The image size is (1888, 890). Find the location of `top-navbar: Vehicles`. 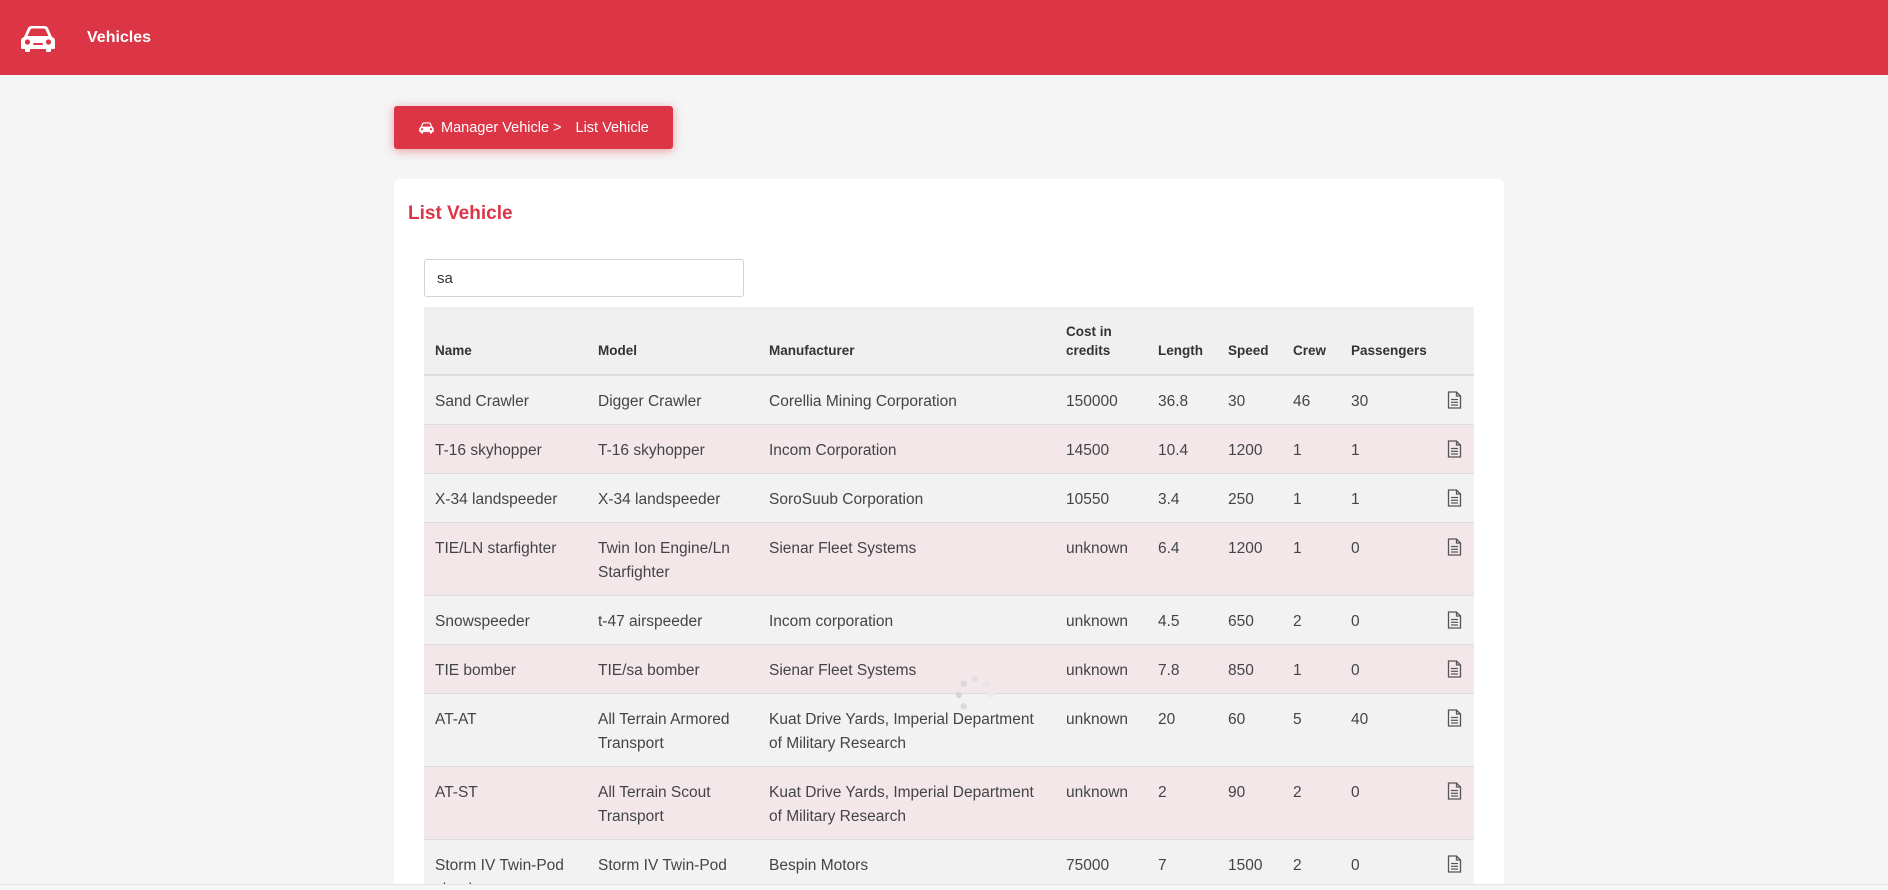

top-navbar: Vehicles is located at coordinates (944, 37).